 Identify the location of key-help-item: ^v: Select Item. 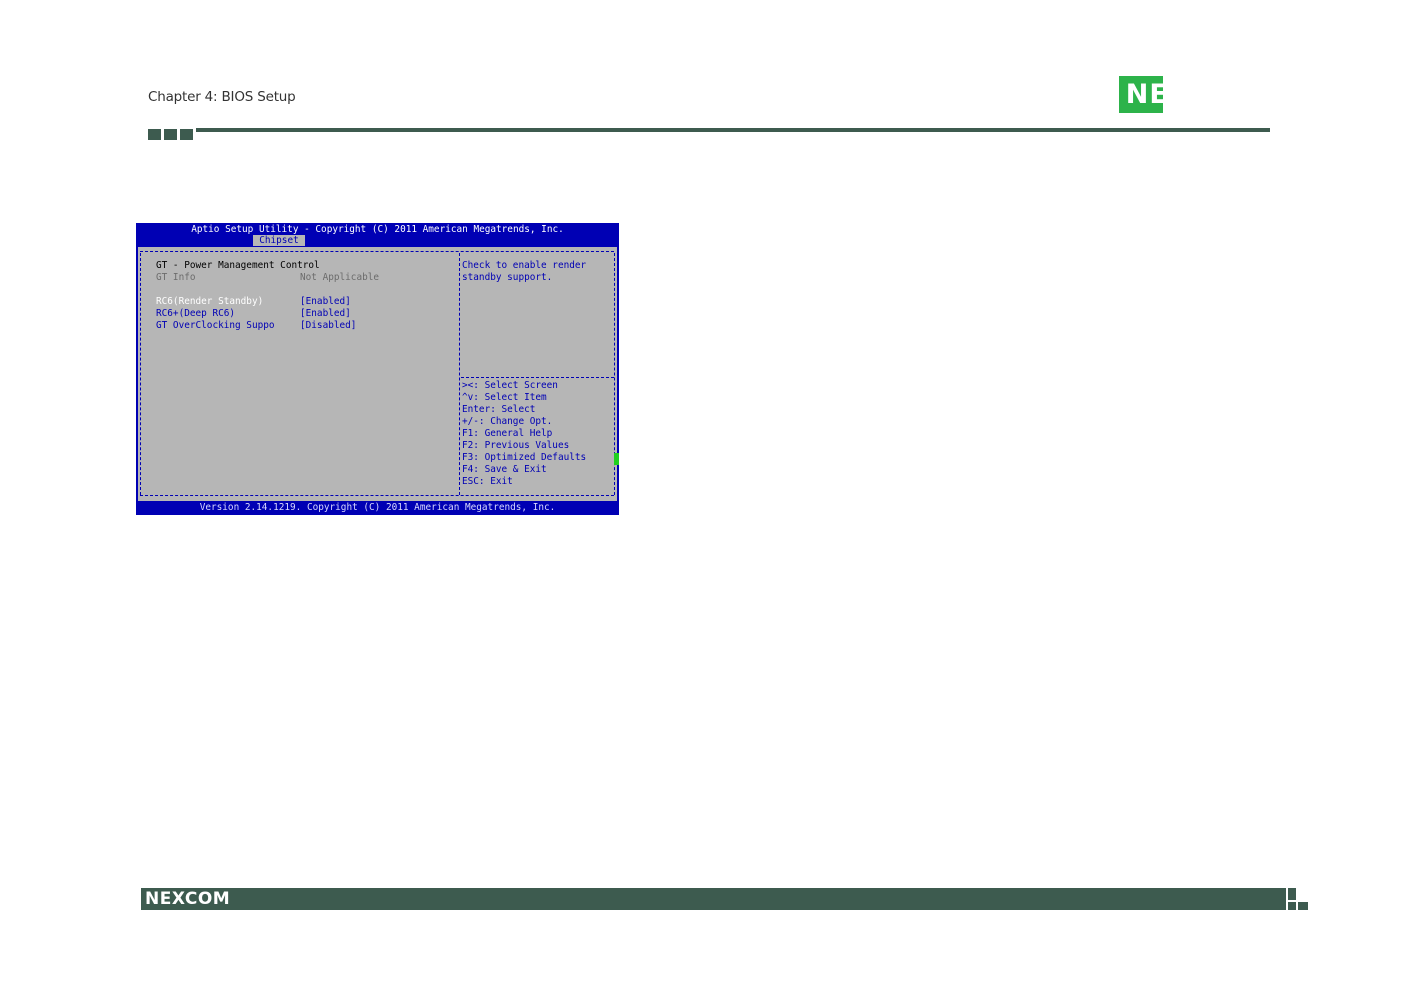
(504, 397).